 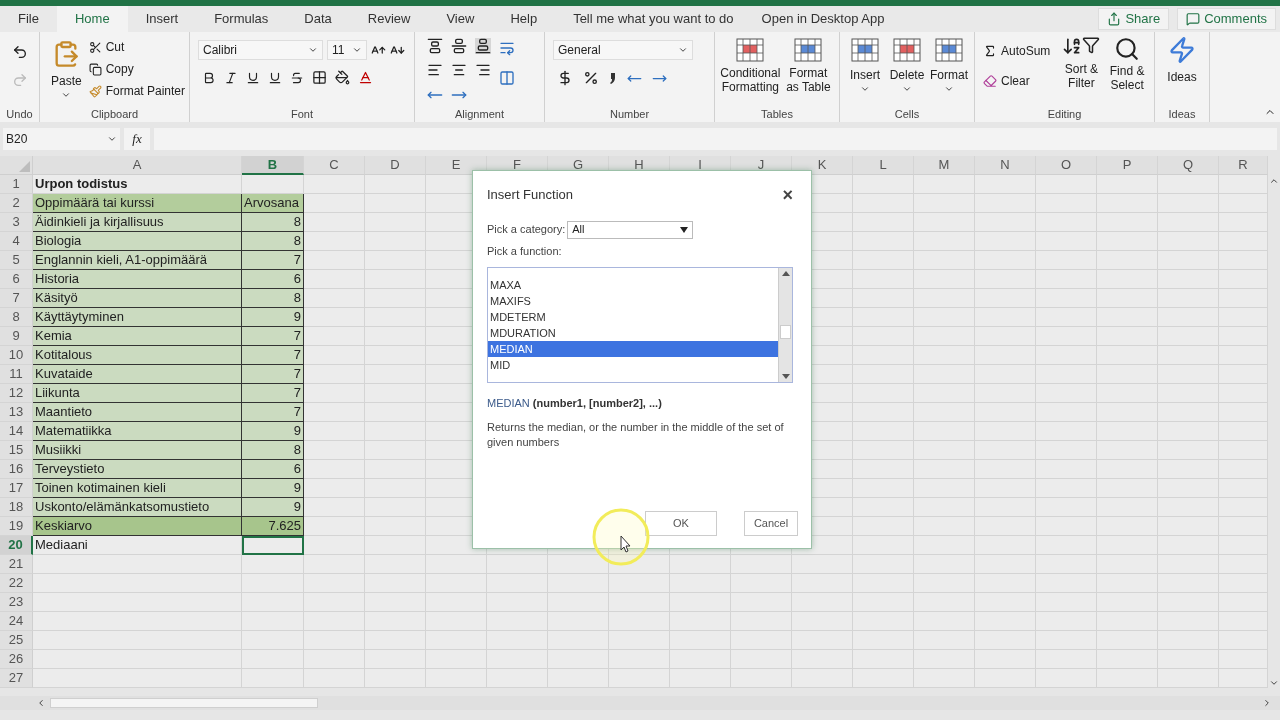 I want to click on wrap-text-icon, so click(x=507, y=48).